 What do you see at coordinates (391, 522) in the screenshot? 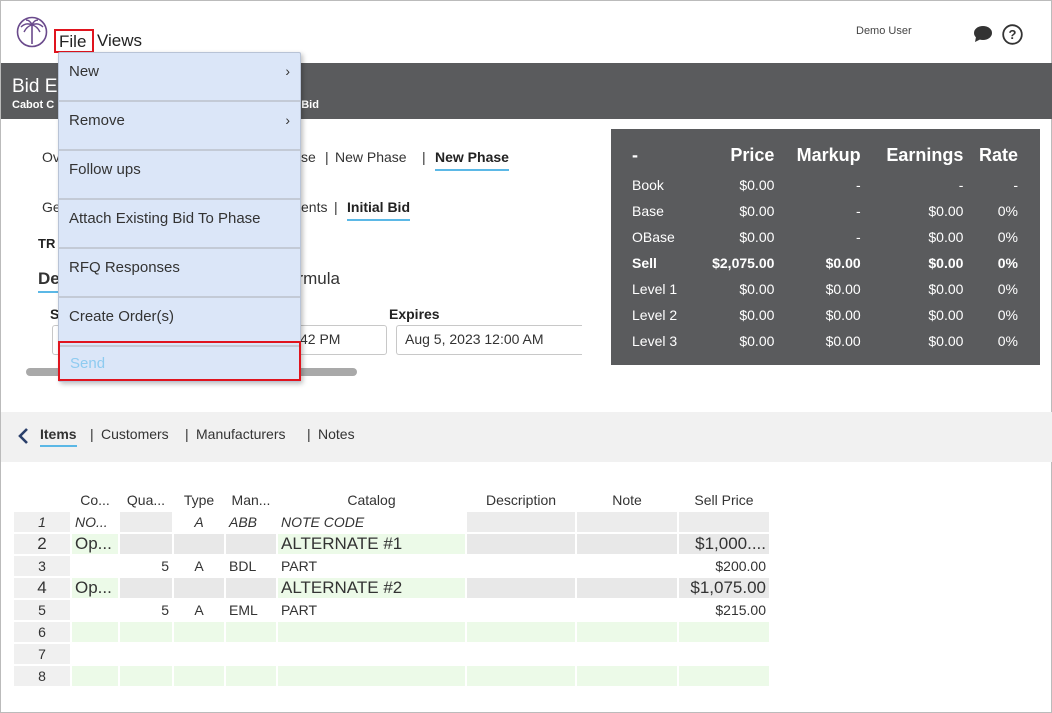
I see `table-row: 1 NO... A ABB NOTE CODE` at bounding box center [391, 522].